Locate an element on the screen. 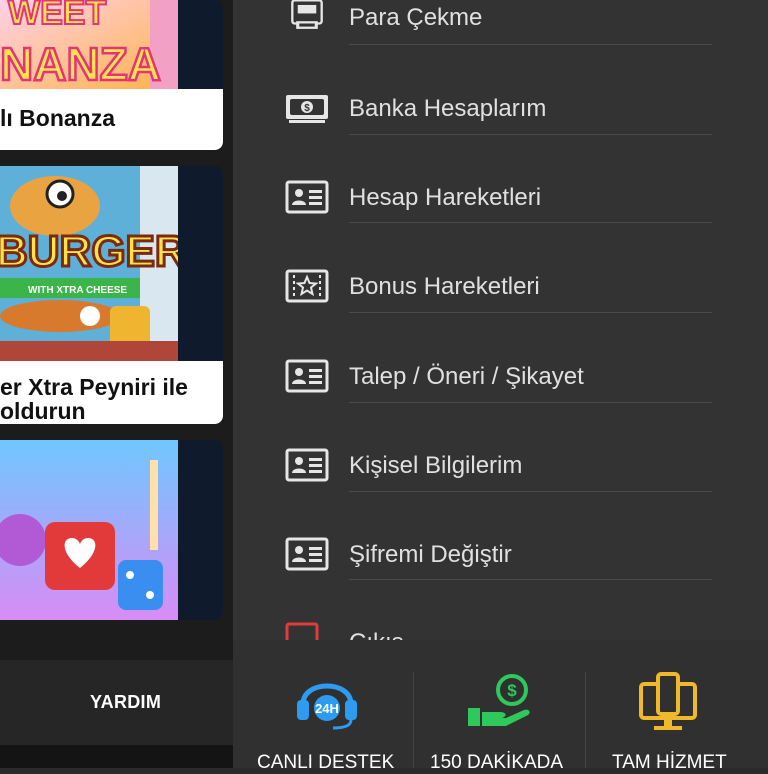  menu-item-logout: Çıkış is located at coordinates (500, 619).